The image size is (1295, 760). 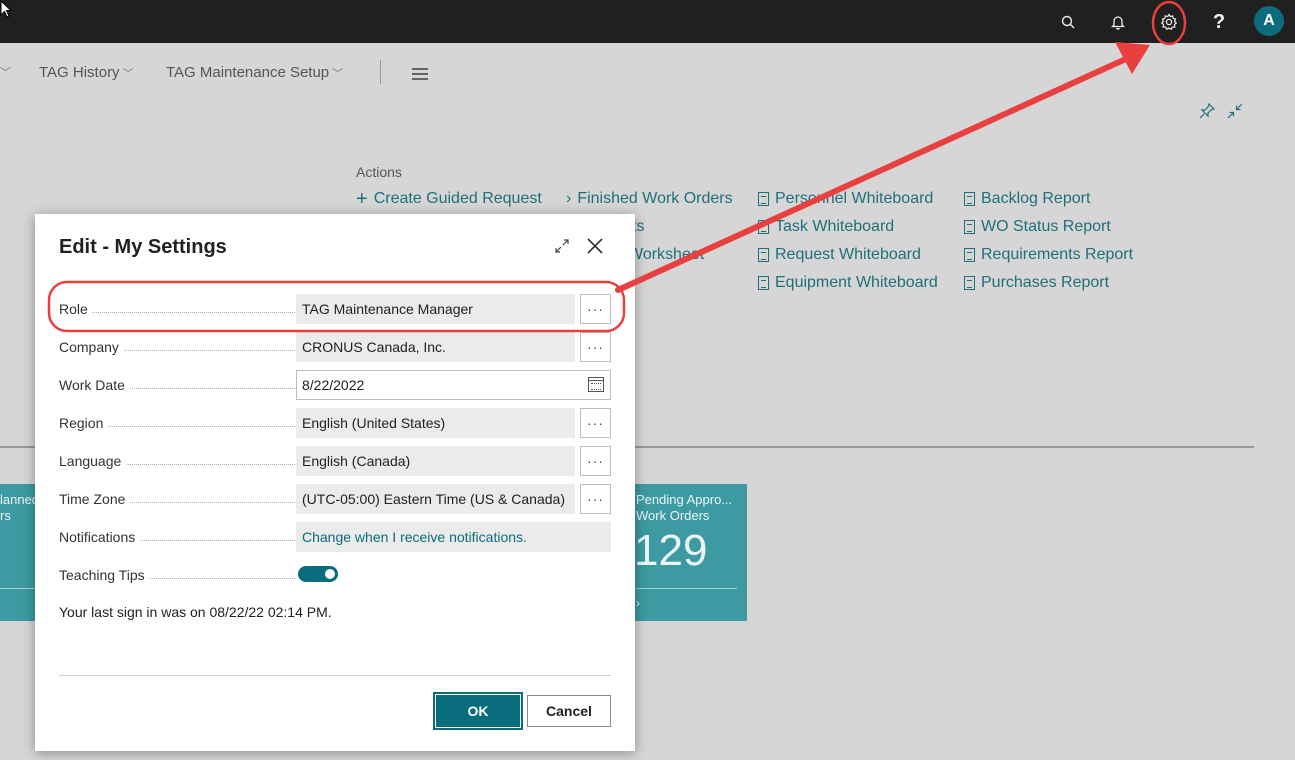 What do you see at coordinates (595, 499) in the screenshot?
I see `time-zone-lookup-button: ···` at bounding box center [595, 499].